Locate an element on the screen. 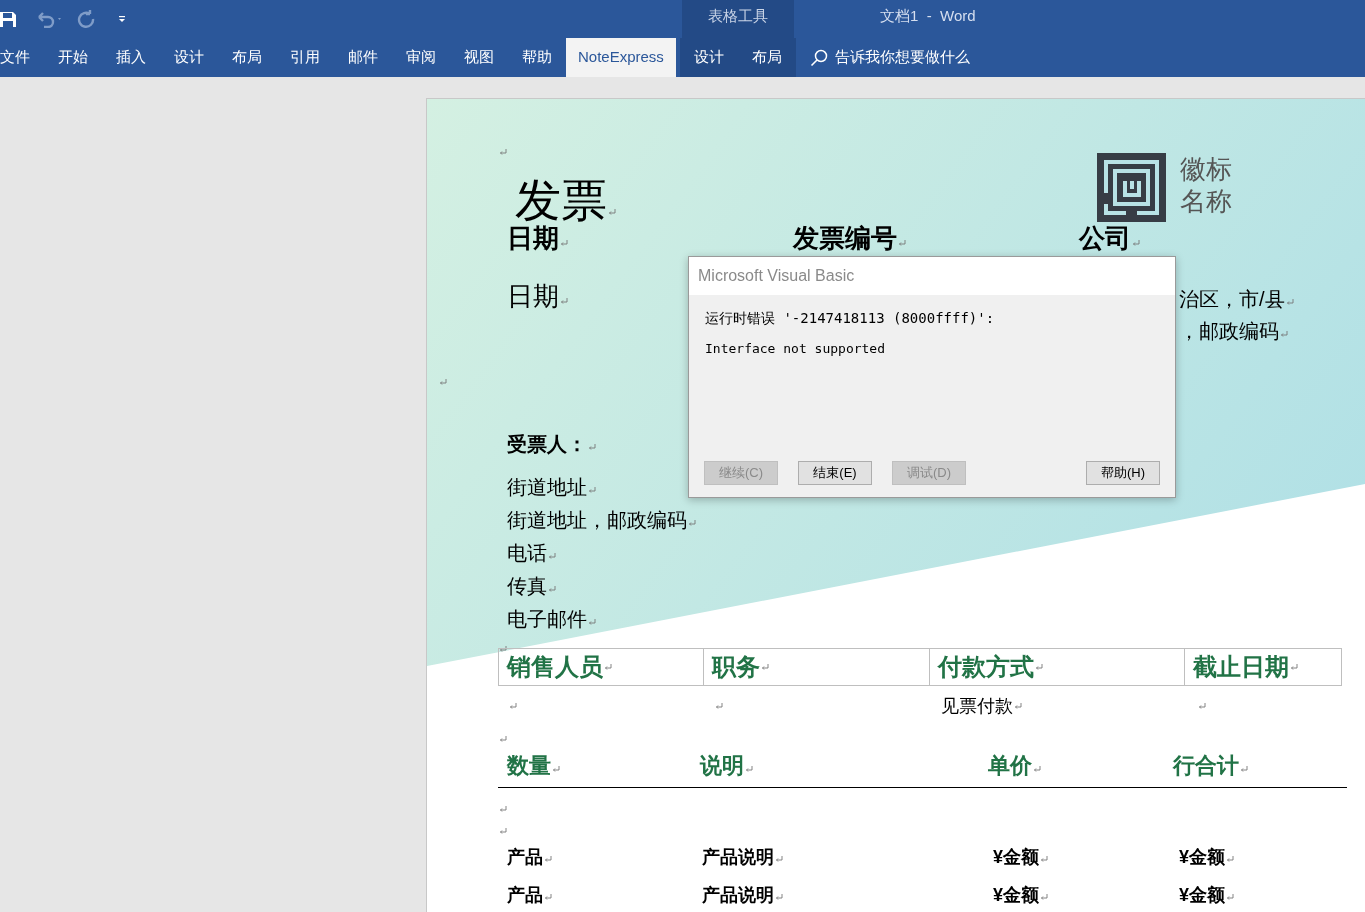 The height and width of the screenshot is (912, 1365). field-heading: 公司 is located at coordinates (1105, 238).